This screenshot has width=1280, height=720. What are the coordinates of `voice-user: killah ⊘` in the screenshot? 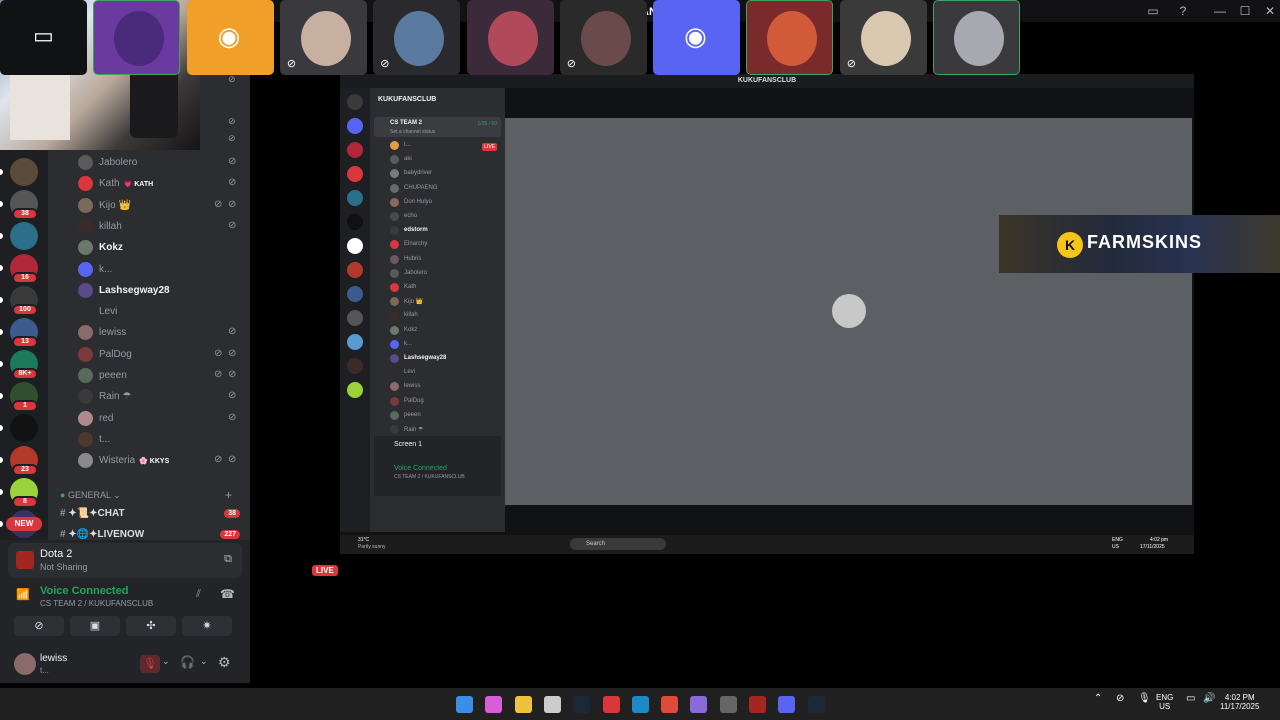 It's located at (163, 227).